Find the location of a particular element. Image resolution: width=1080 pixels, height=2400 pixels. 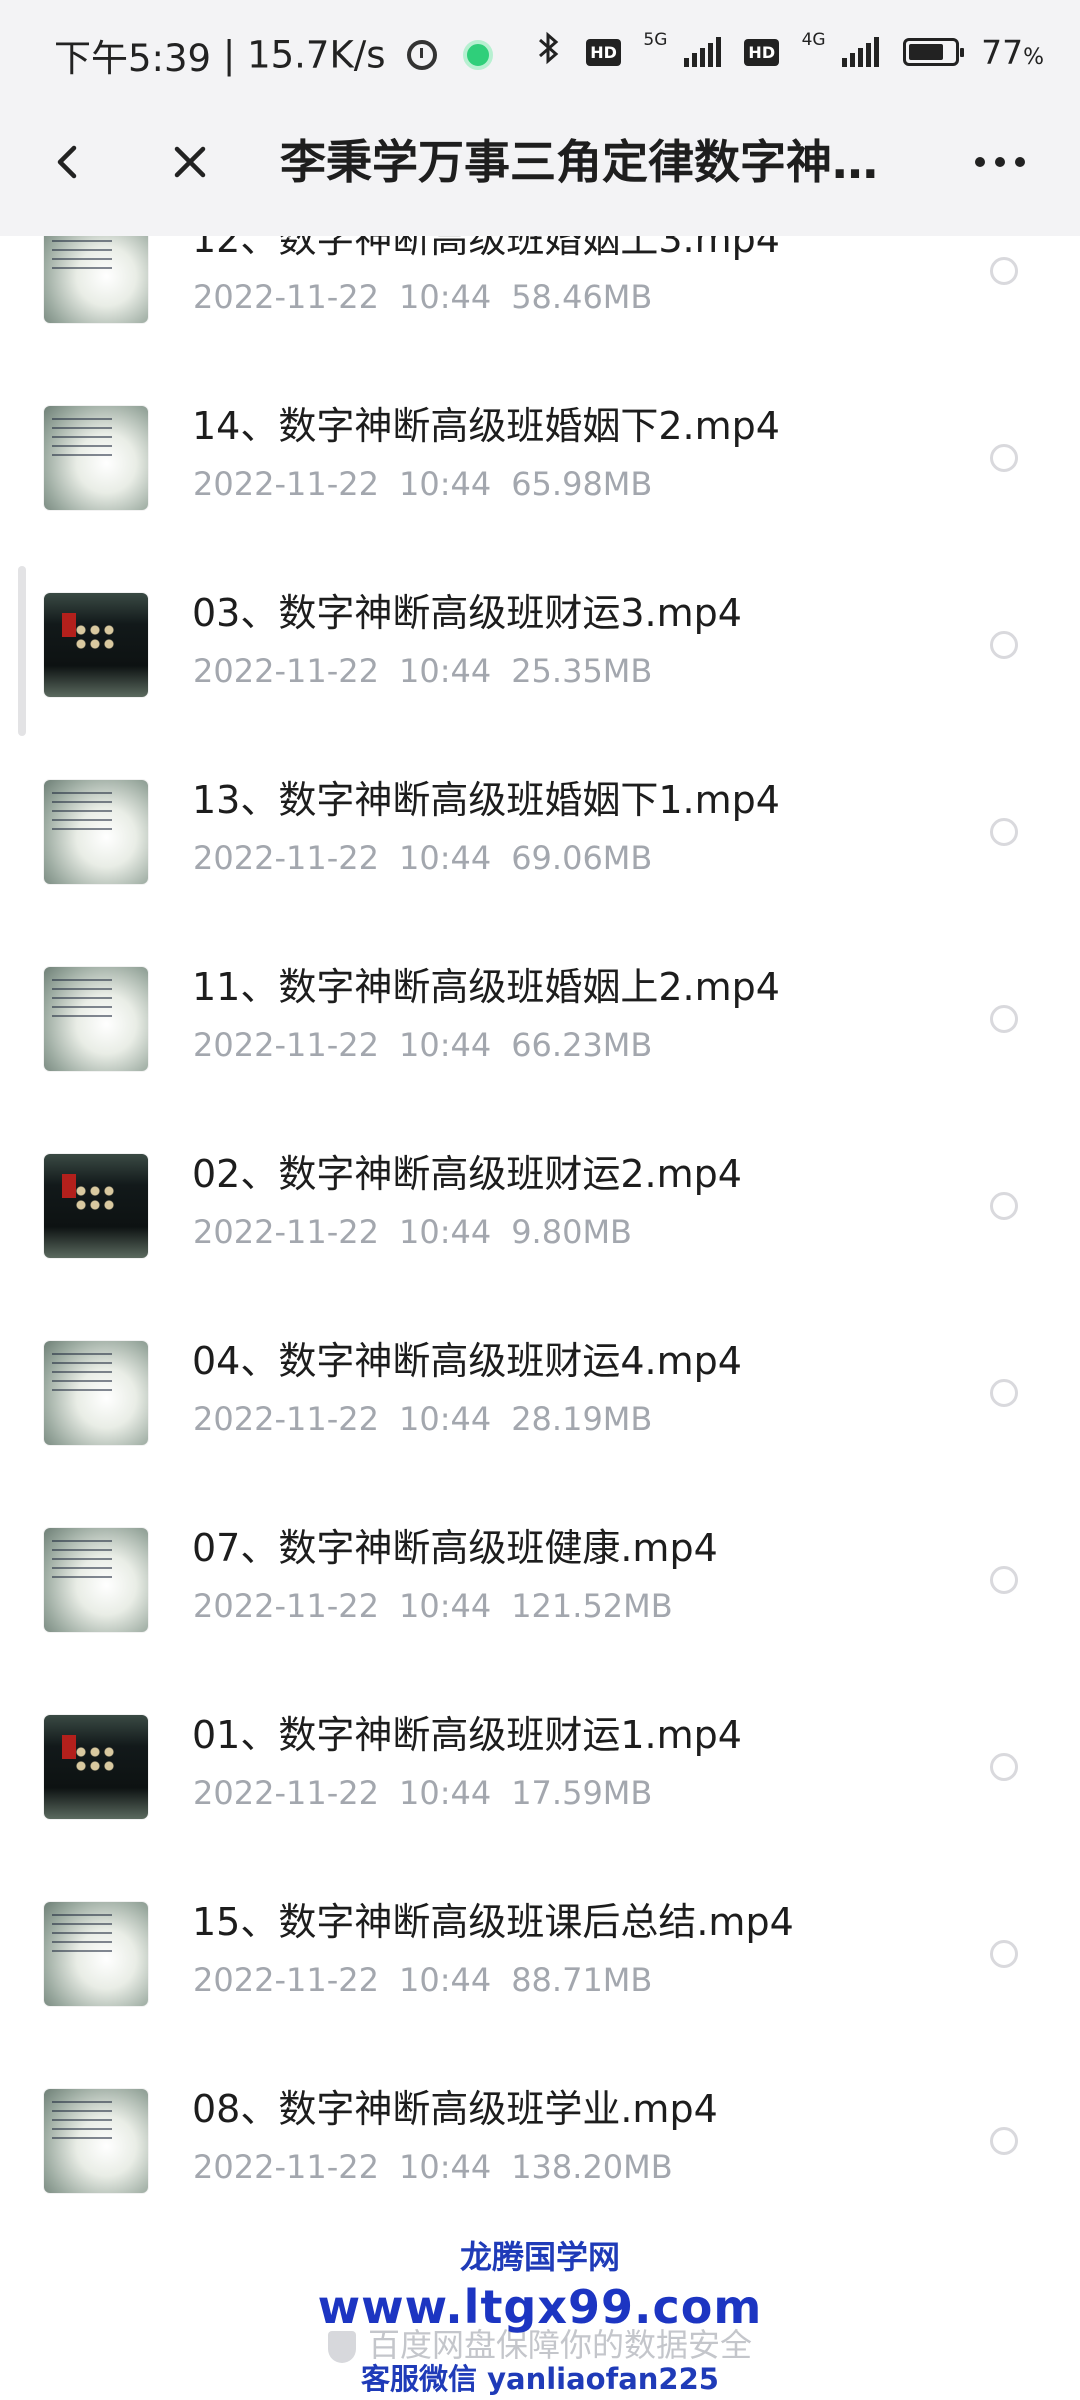

status-time: 下午5:39 is located at coordinates (133, 58).